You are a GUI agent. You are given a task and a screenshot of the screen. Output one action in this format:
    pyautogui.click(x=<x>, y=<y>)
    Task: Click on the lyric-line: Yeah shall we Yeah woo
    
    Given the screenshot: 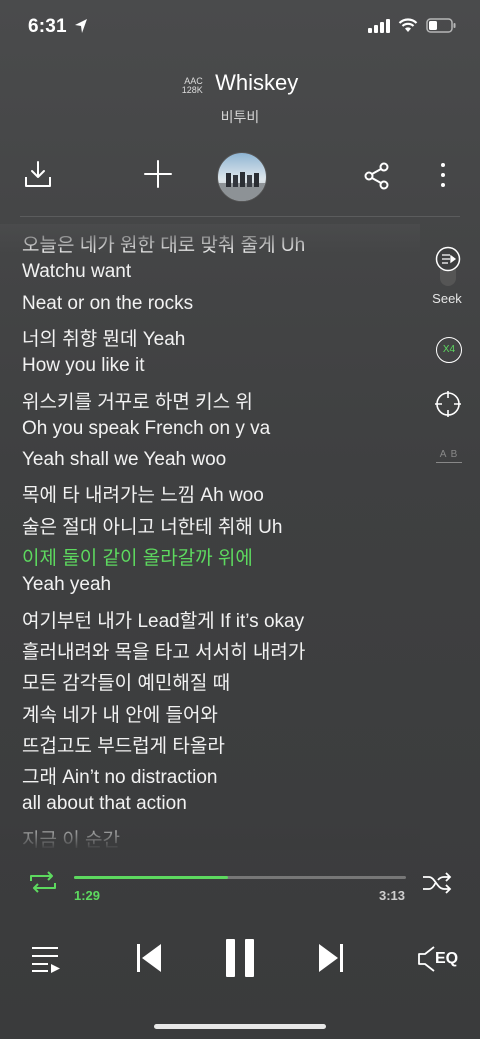 What is the action you would take?
    pyautogui.click(x=124, y=460)
    